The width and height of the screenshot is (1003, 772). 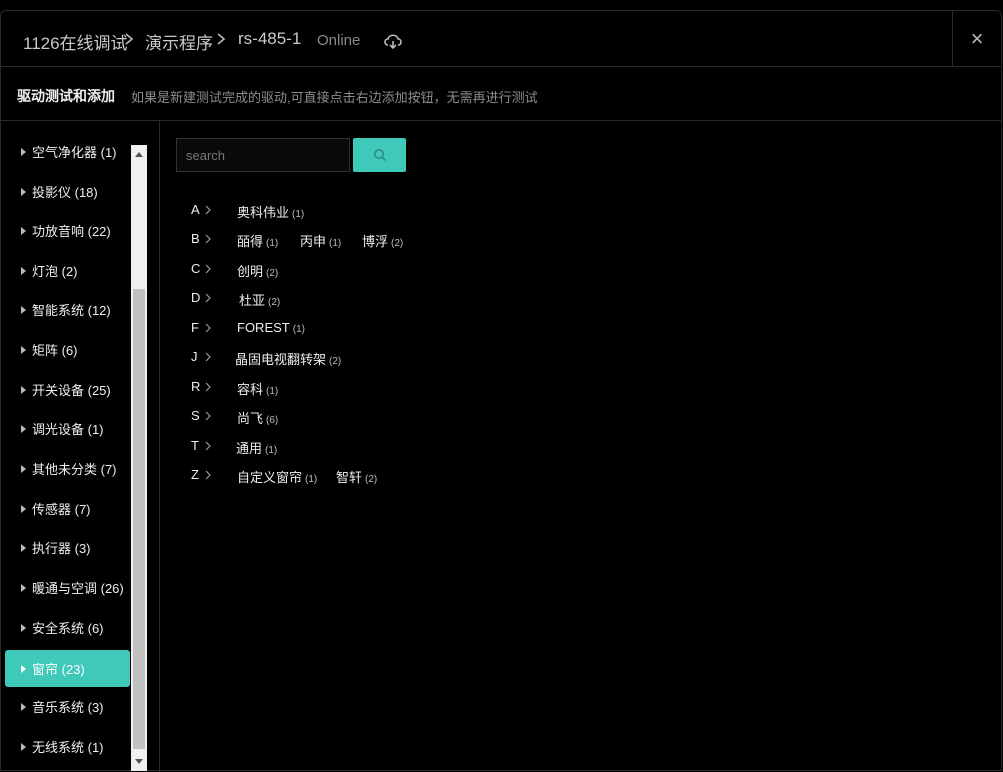 I want to click on close-icon: ×, so click(x=977, y=38).